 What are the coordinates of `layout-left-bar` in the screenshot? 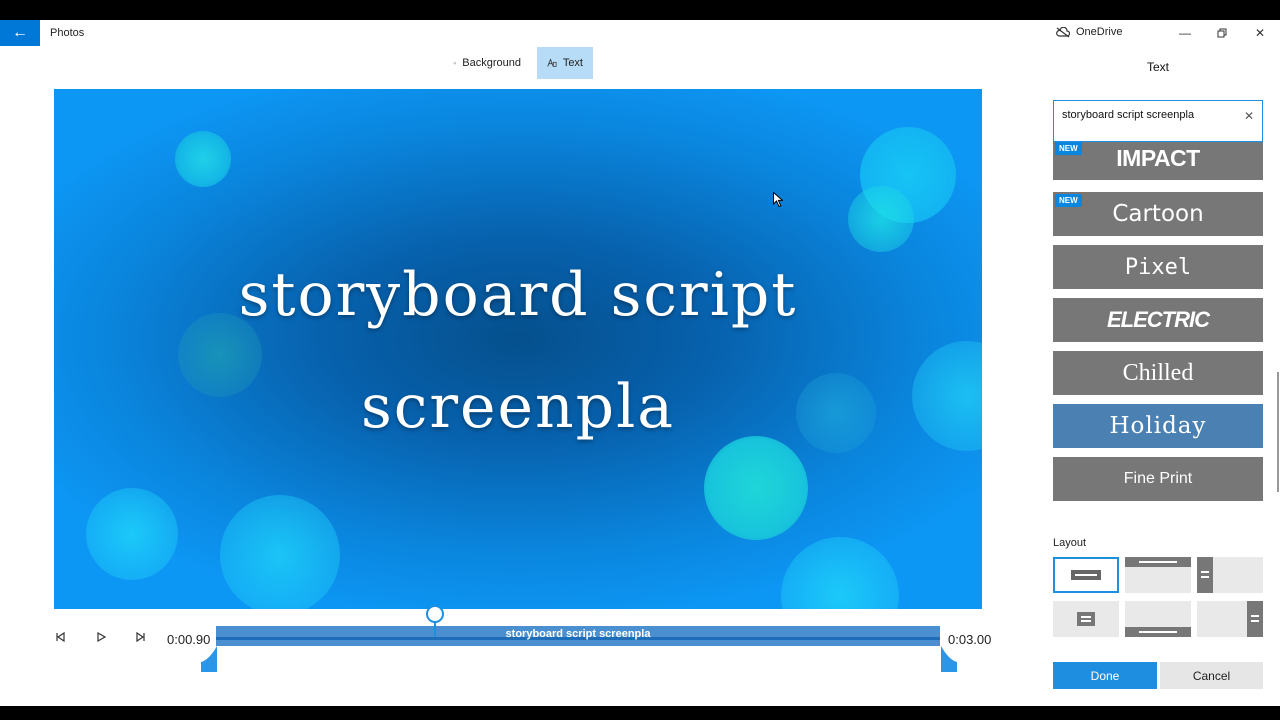 It's located at (1230, 575).